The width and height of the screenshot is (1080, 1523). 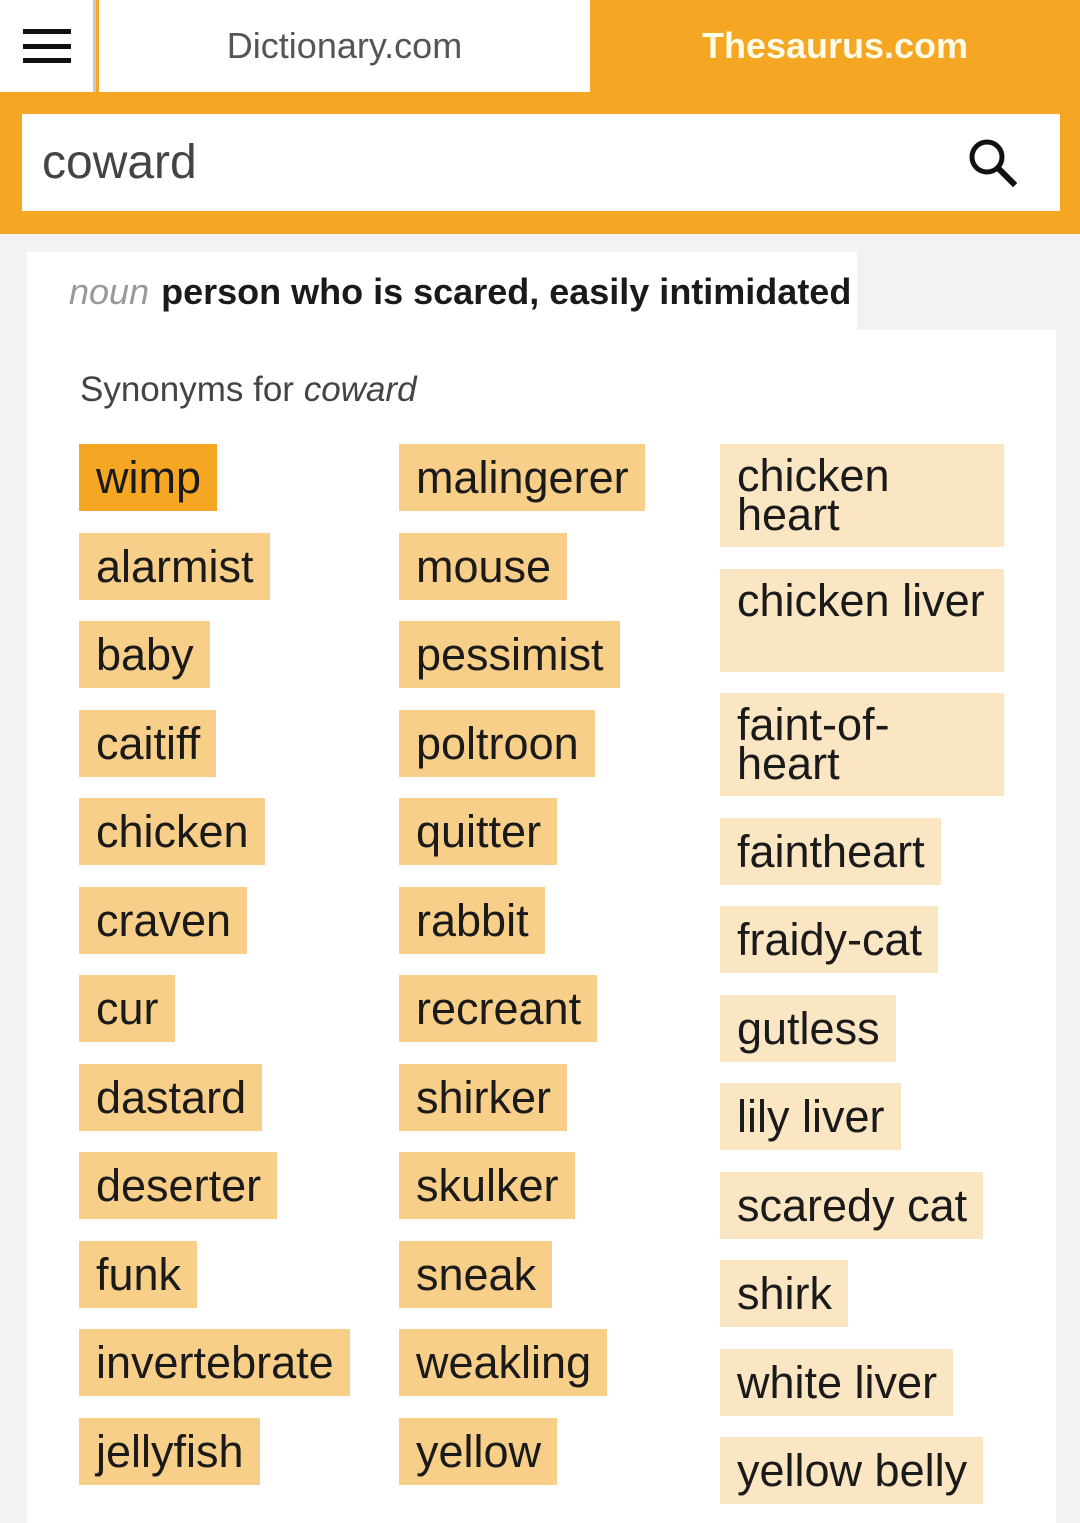 What do you see at coordinates (503, 1362) in the screenshot?
I see `synonym-tag: weakling` at bounding box center [503, 1362].